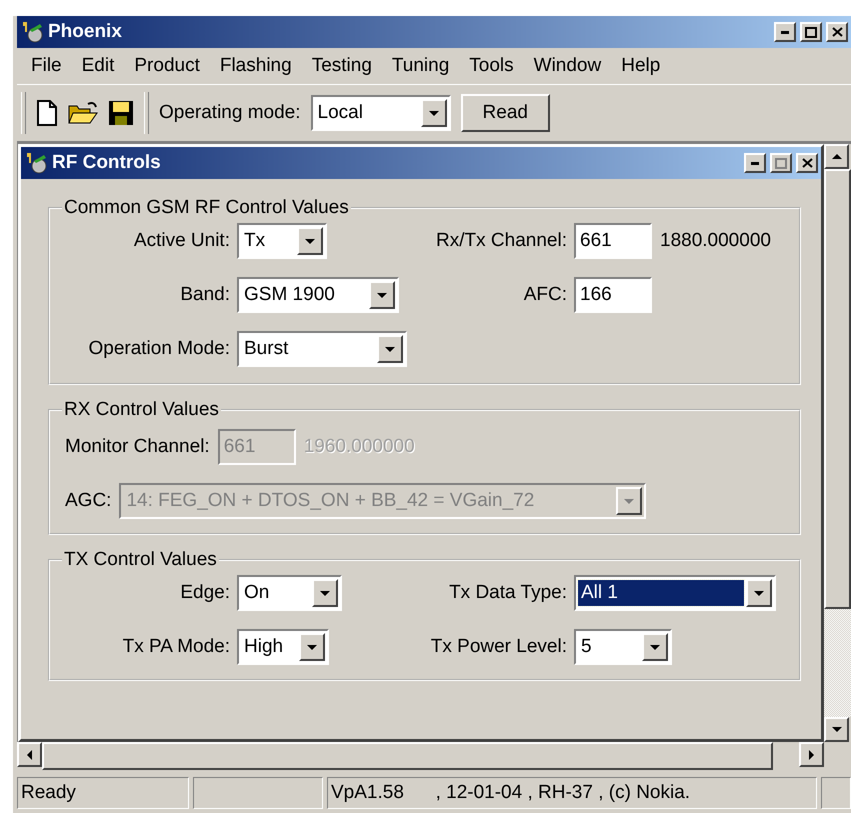 The height and width of the screenshot is (813, 851). What do you see at coordinates (47, 113) in the screenshot?
I see `new-document-icon` at bounding box center [47, 113].